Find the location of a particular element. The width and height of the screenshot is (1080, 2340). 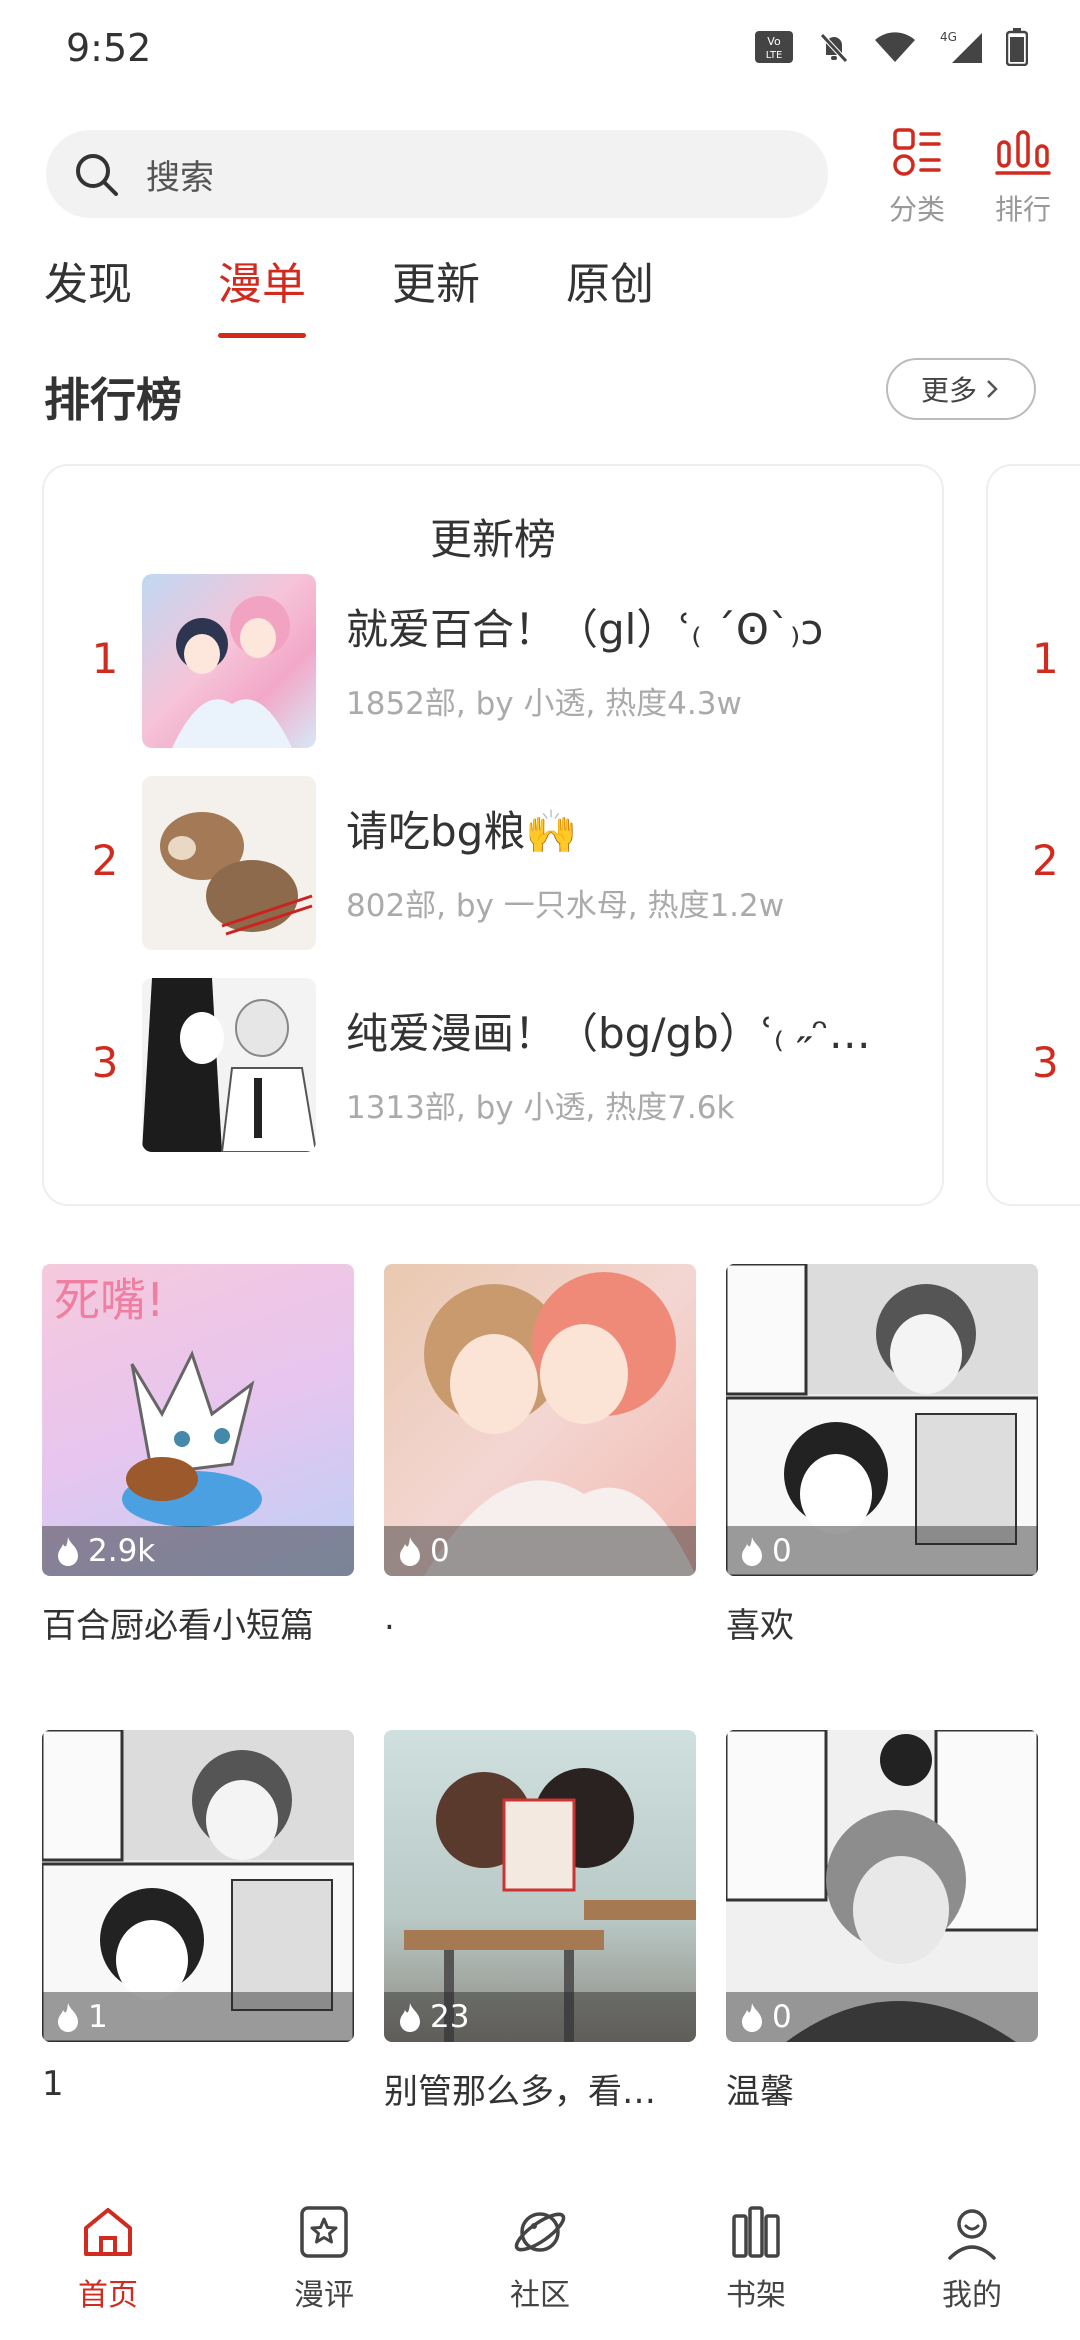

list-cover: 1 is located at coordinates (198, 1886).